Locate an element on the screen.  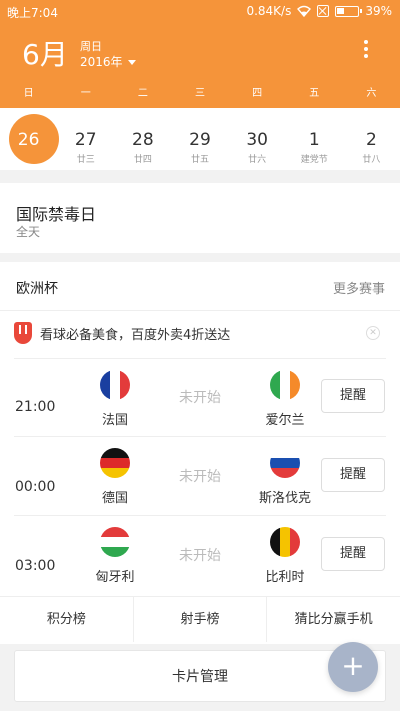
year-label: 2016年 is located at coordinates (101, 62).